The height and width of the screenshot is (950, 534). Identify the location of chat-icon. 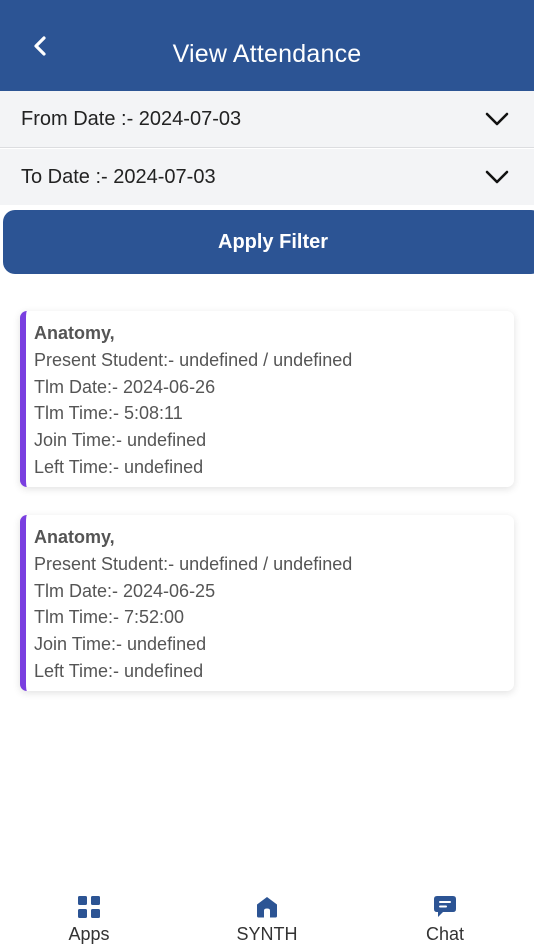
(445, 907).